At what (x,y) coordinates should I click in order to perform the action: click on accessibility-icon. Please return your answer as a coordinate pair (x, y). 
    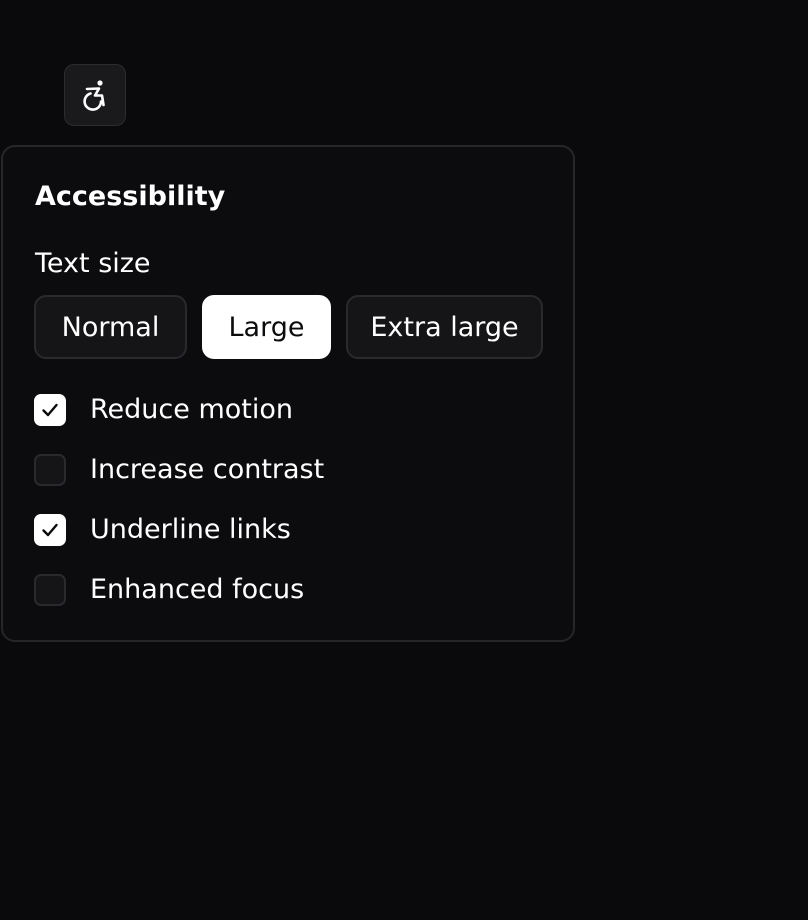
    Looking at the image, I should click on (95, 95).